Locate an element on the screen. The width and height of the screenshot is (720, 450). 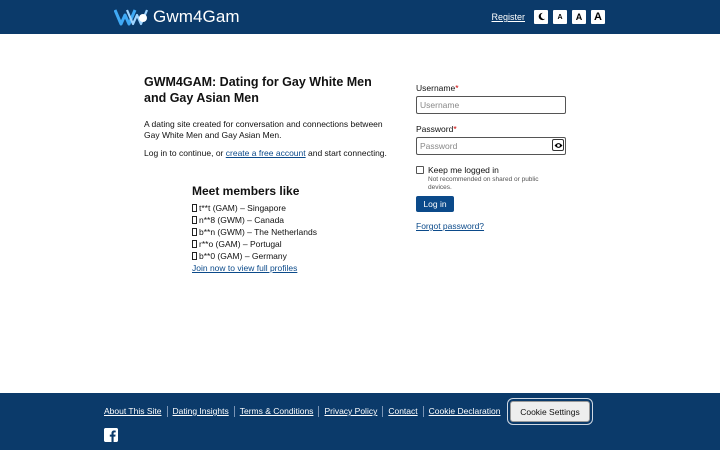
member-item: r**o (GAM) – Portugal is located at coordinates (292, 244).